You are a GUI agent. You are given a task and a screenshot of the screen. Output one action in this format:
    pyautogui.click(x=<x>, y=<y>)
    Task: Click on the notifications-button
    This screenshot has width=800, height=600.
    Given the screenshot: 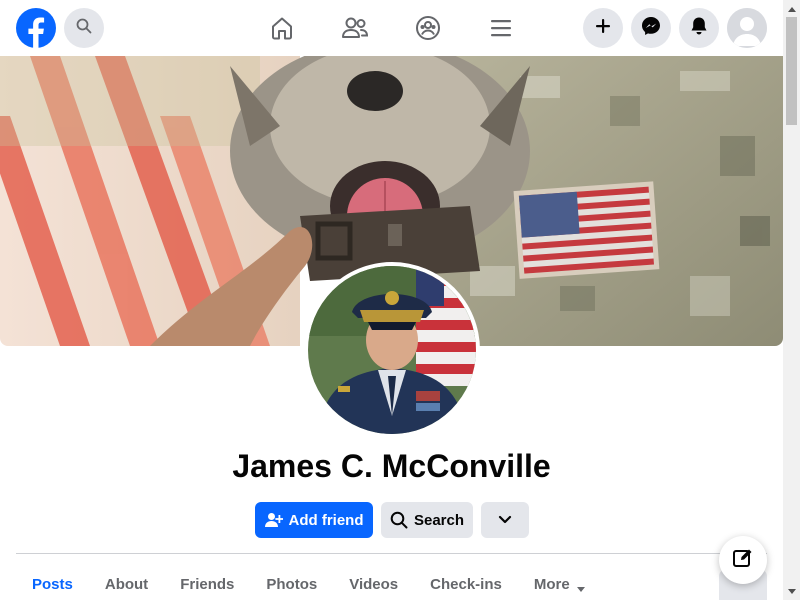 What is the action you would take?
    pyautogui.click(x=699, y=28)
    